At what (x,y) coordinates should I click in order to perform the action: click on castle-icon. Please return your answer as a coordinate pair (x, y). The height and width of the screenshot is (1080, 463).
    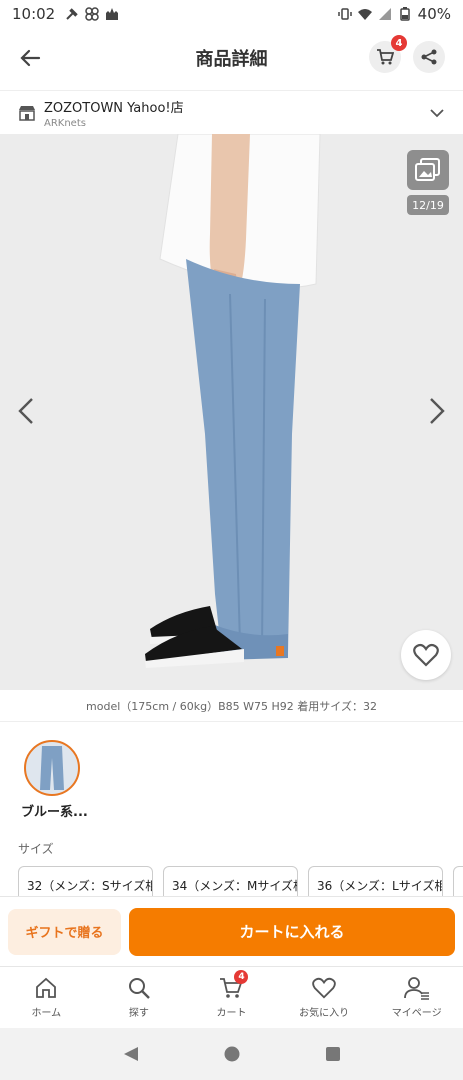
    Looking at the image, I should click on (112, 14).